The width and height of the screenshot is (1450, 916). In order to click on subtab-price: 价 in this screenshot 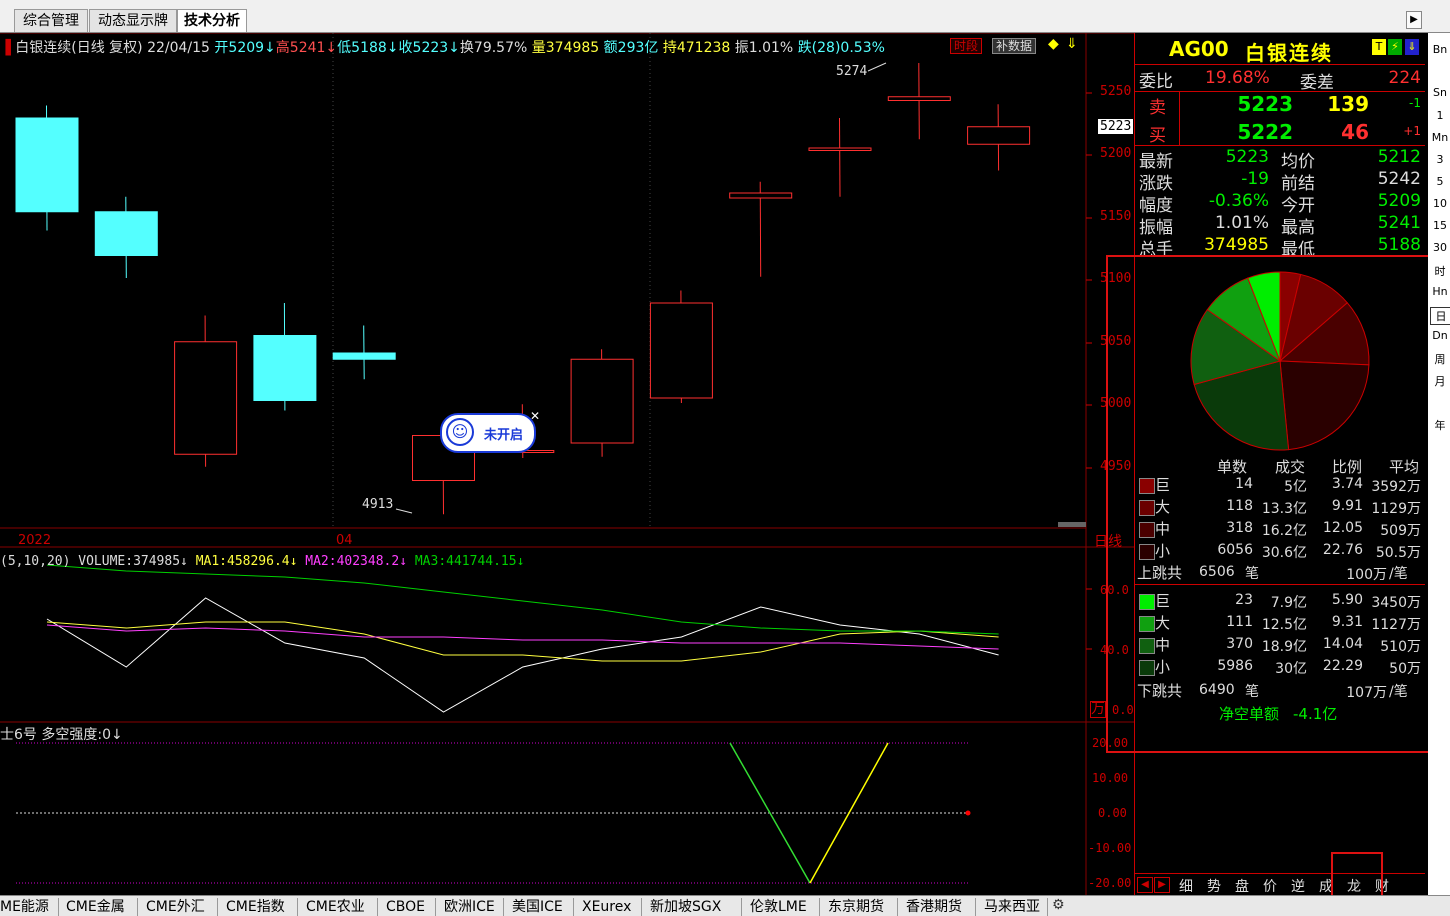, I will do `click(1270, 886)`.